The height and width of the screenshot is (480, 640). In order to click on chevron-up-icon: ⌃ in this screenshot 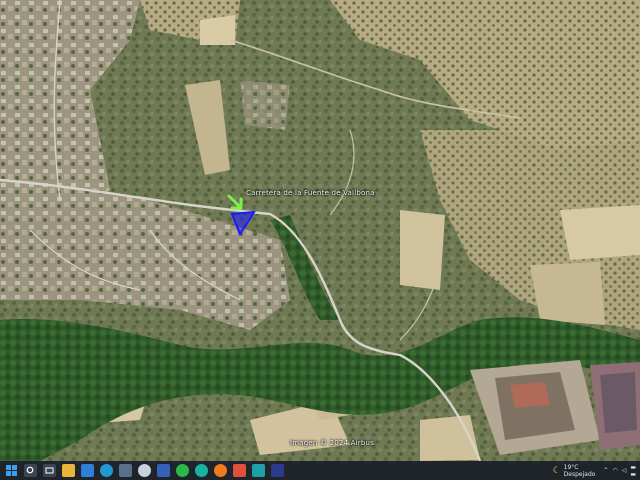, I will do `click(605, 470)`.